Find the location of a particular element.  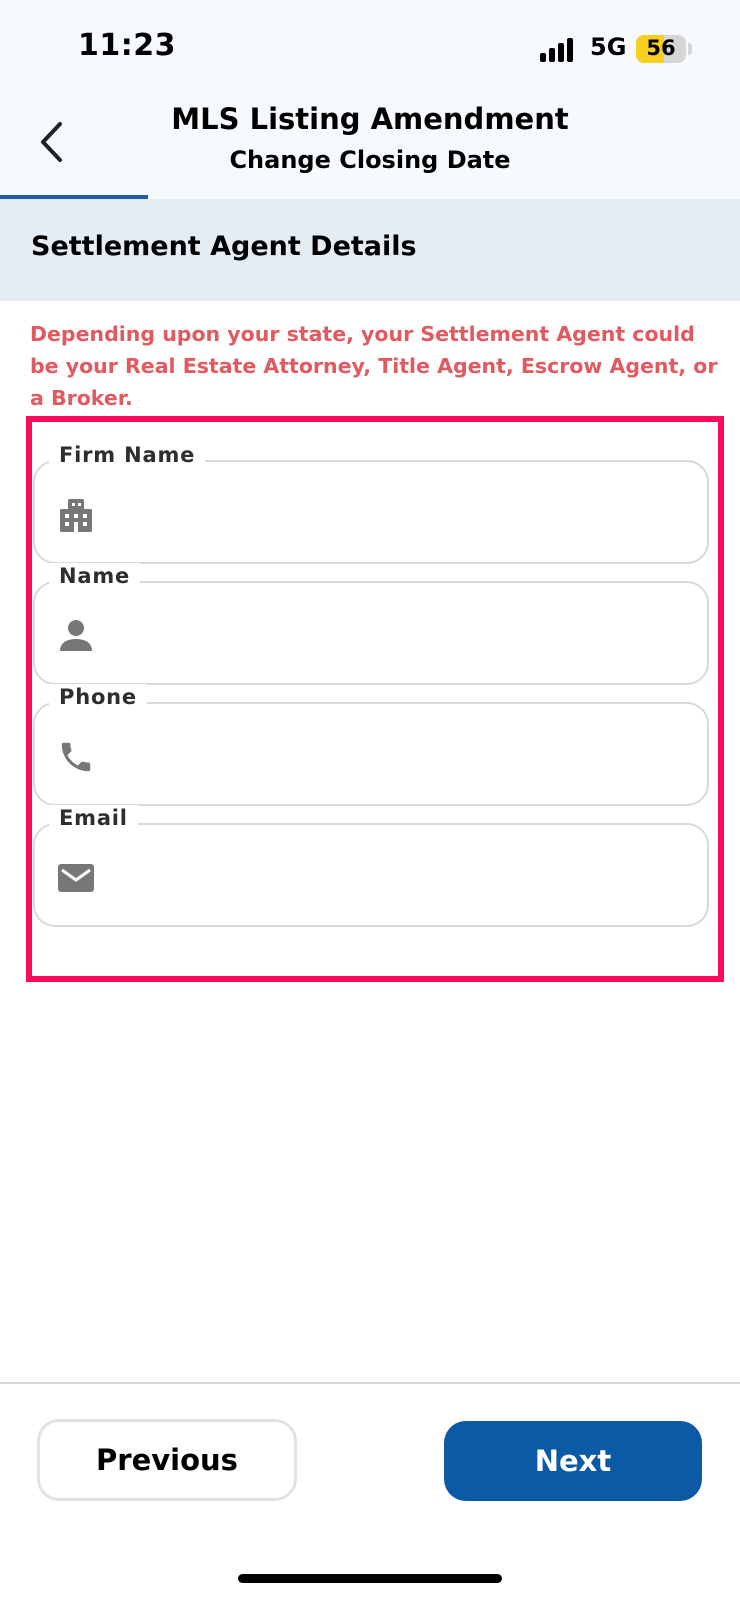

section-header: Settlement Agent Details is located at coordinates (370, 250).